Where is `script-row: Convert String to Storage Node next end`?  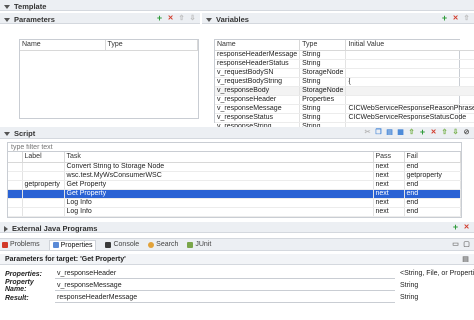
script-row: Convert String to Storage Node next end is located at coordinates (234, 167).